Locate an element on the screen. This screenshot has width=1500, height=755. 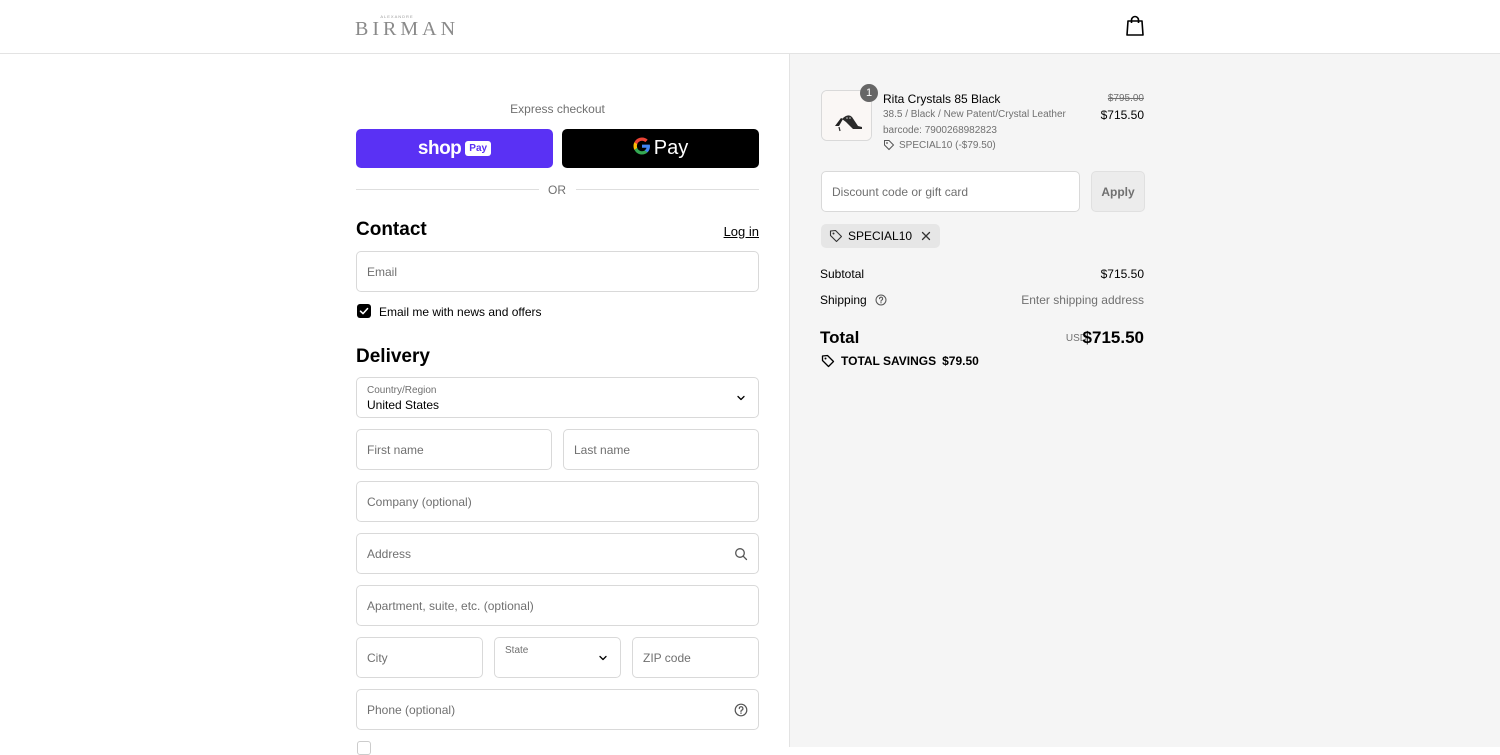
price-original: $795.00 is located at coordinates (1125, 98).